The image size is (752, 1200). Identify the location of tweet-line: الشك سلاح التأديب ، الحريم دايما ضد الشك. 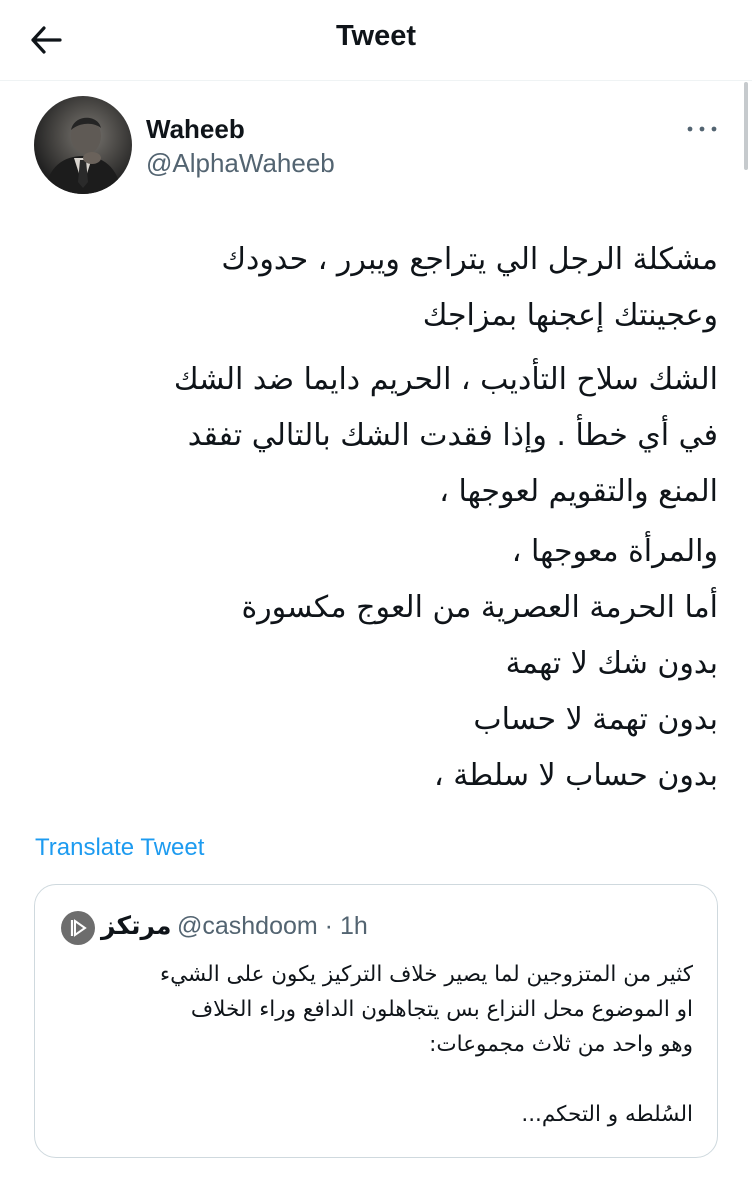
(445, 379).